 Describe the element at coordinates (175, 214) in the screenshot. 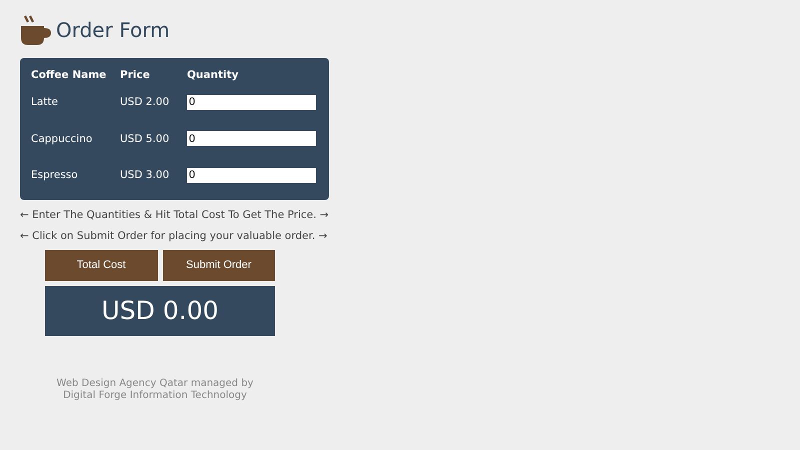

I see `instruction-text: ← Enter The Quantities & Hit Total Cost To Get The Price. →` at that location.